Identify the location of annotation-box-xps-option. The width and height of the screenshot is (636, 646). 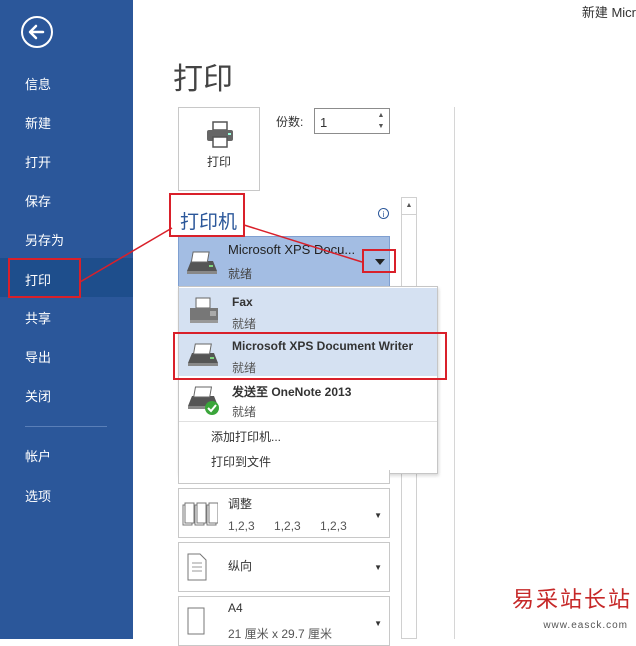
(310, 356).